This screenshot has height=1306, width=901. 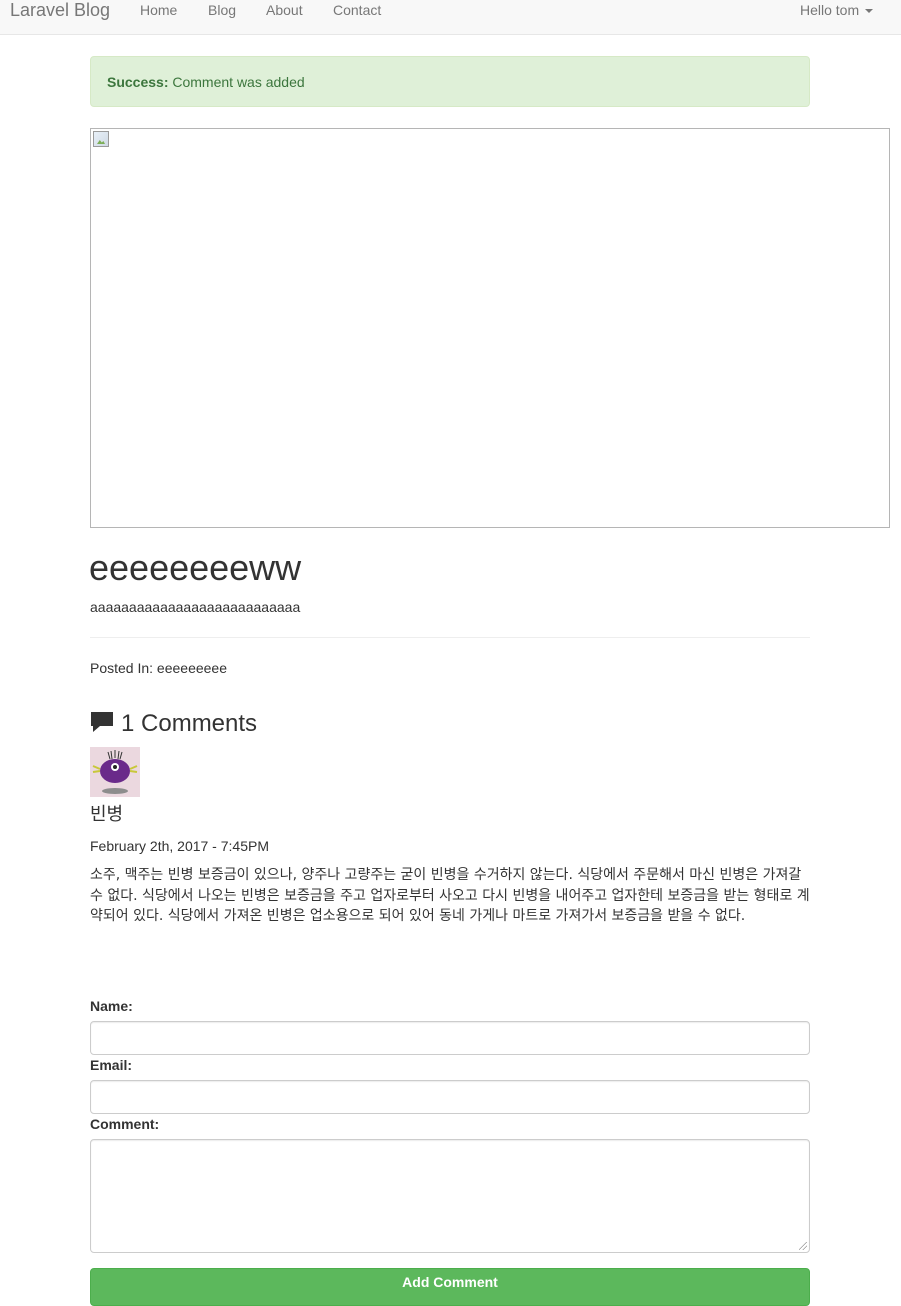 What do you see at coordinates (101, 139) in the screenshot?
I see `broken-image-icon` at bounding box center [101, 139].